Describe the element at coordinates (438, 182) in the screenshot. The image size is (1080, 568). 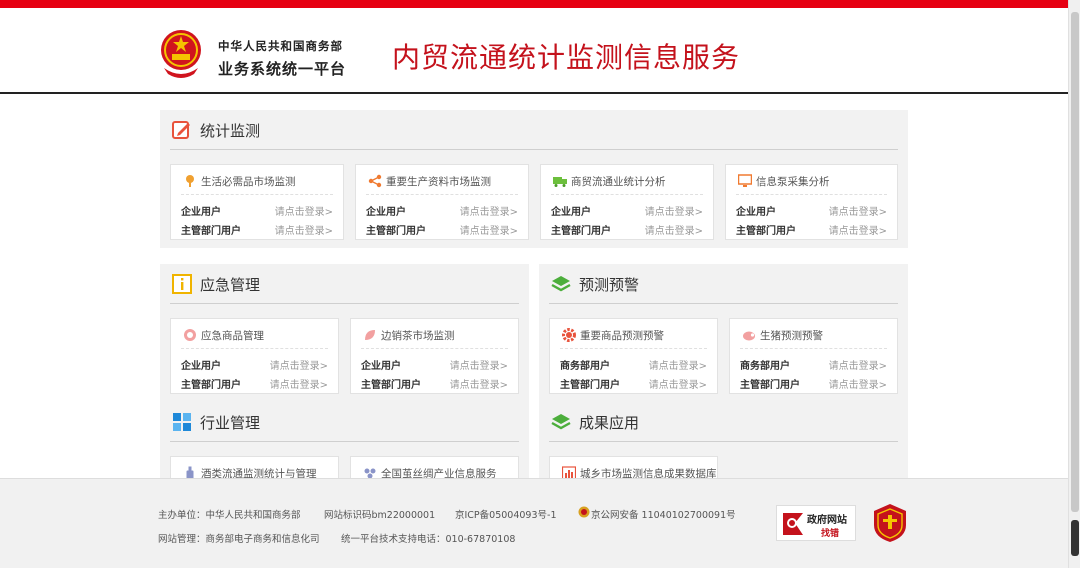
I see `card-title: 重要生产资料市场监测` at that location.